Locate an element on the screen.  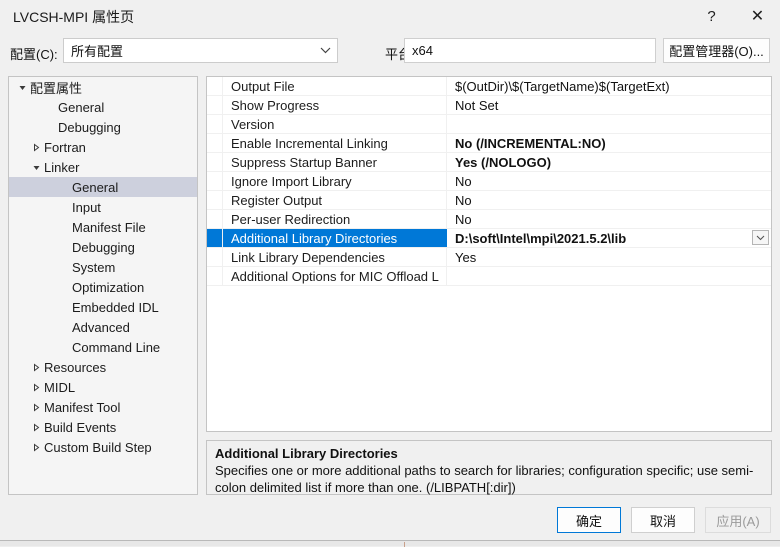
tree-item-label: Input is located at coordinates (86, 207).